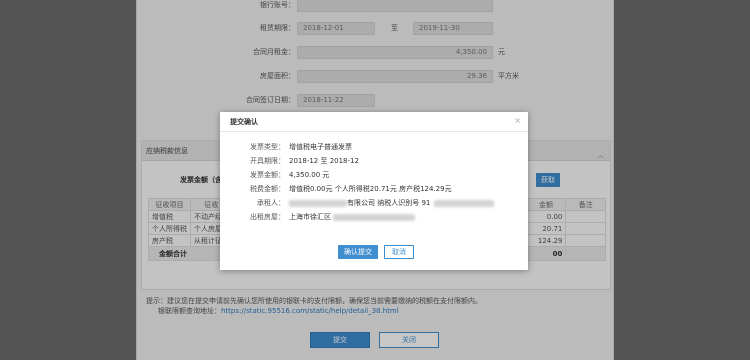  Describe the element at coordinates (310, 217) in the screenshot. I see `address-text: 上海市徐汇区` at that location.